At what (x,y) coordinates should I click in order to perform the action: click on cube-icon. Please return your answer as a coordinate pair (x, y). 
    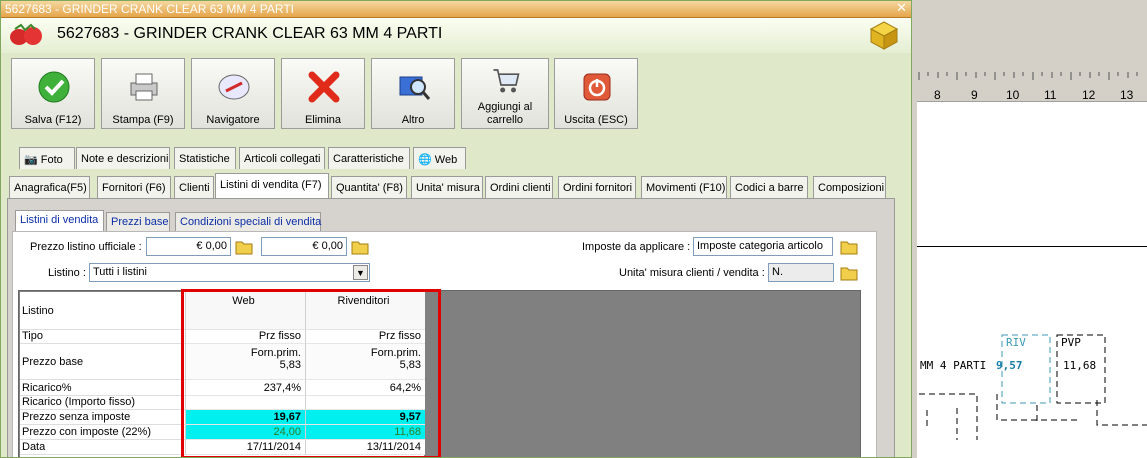
    Looking at the image, I should click on (884, 35).